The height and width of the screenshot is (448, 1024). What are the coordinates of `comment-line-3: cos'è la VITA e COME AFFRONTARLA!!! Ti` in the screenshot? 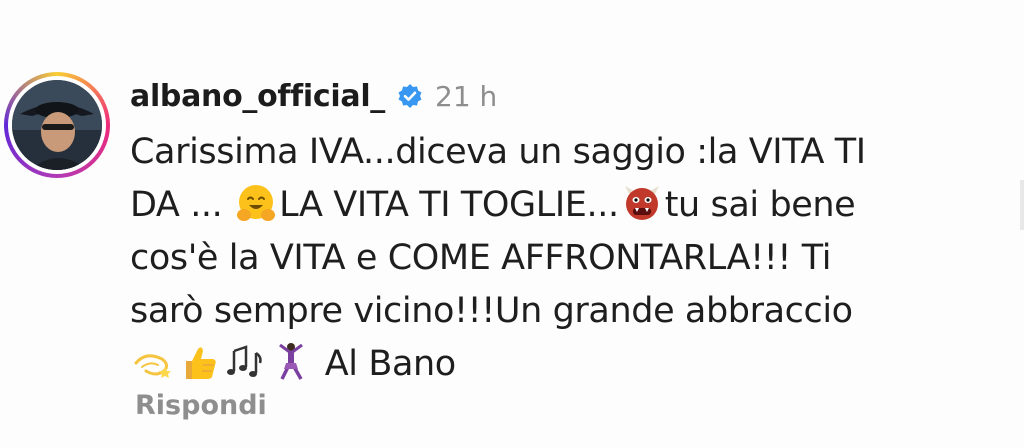 It's located at (481, 258).